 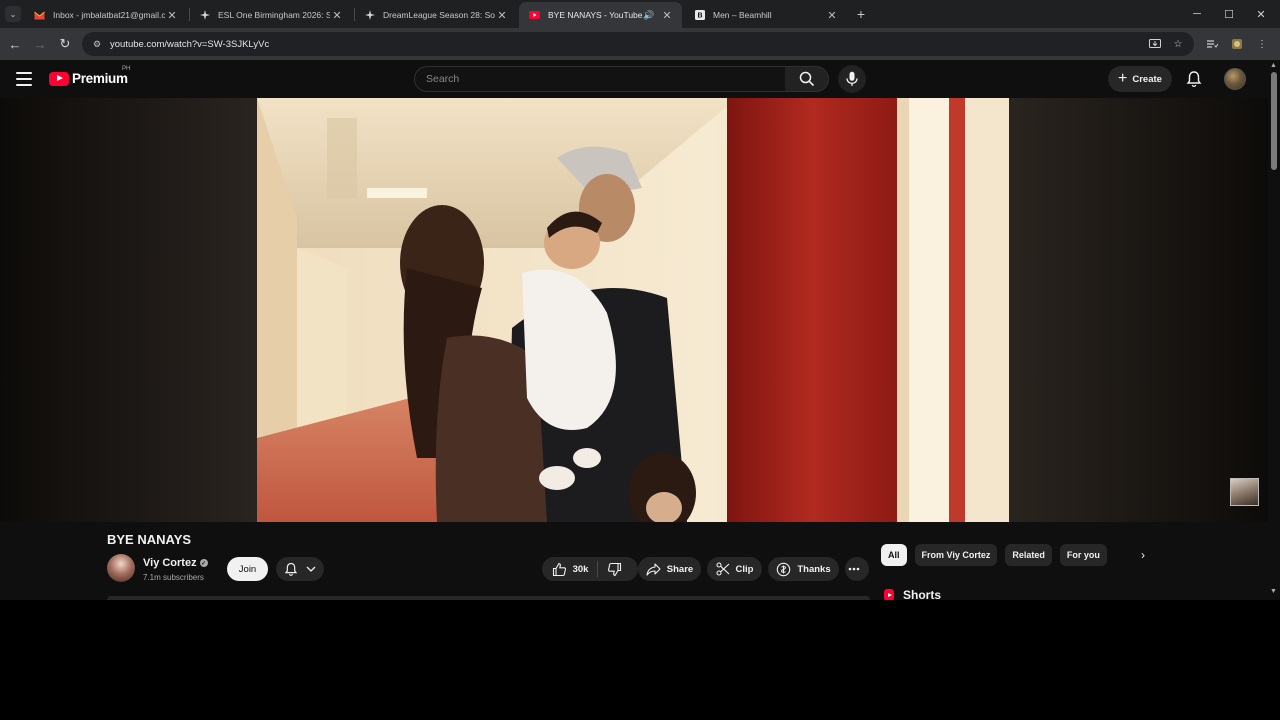 I want to click on site-info-icon: ⚙, so click(x=97, y=44).